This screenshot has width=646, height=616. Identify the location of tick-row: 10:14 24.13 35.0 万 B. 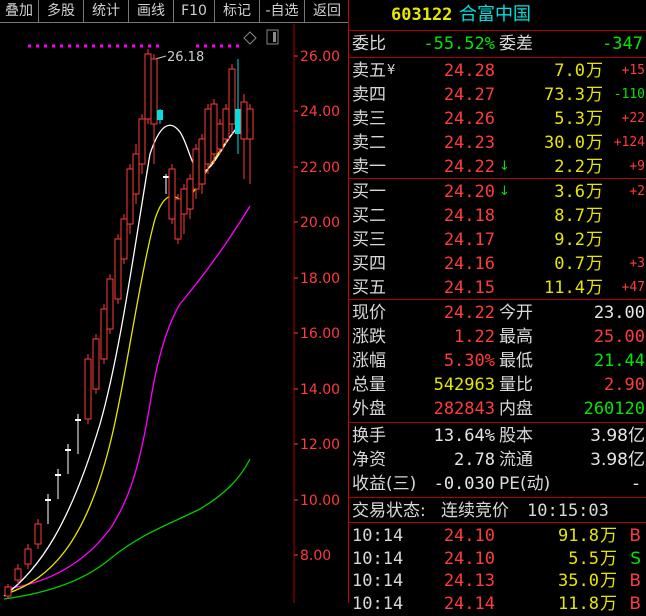
(497, 580).